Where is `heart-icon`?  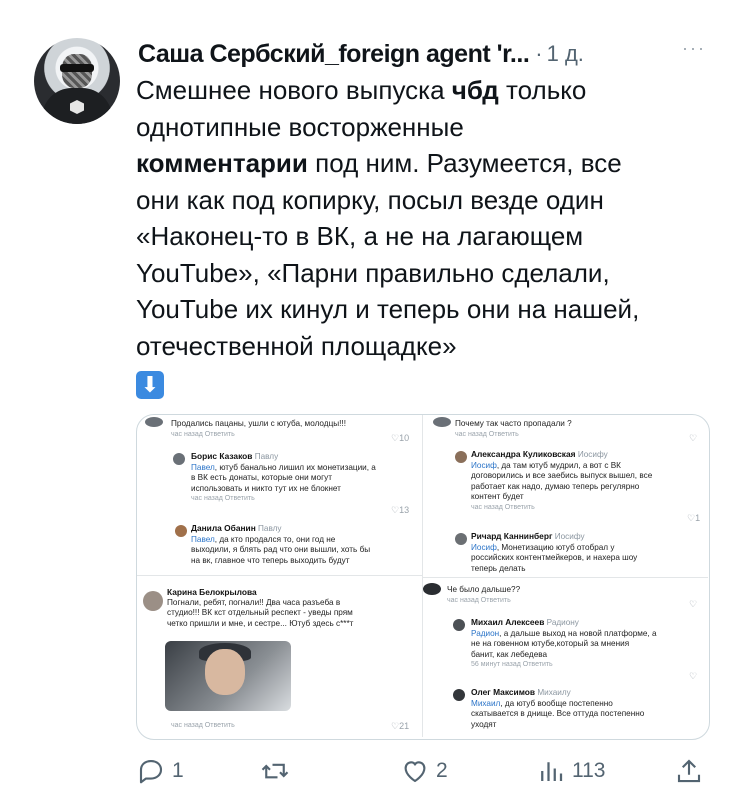
heart-icon is located at coordinates (415, 772).